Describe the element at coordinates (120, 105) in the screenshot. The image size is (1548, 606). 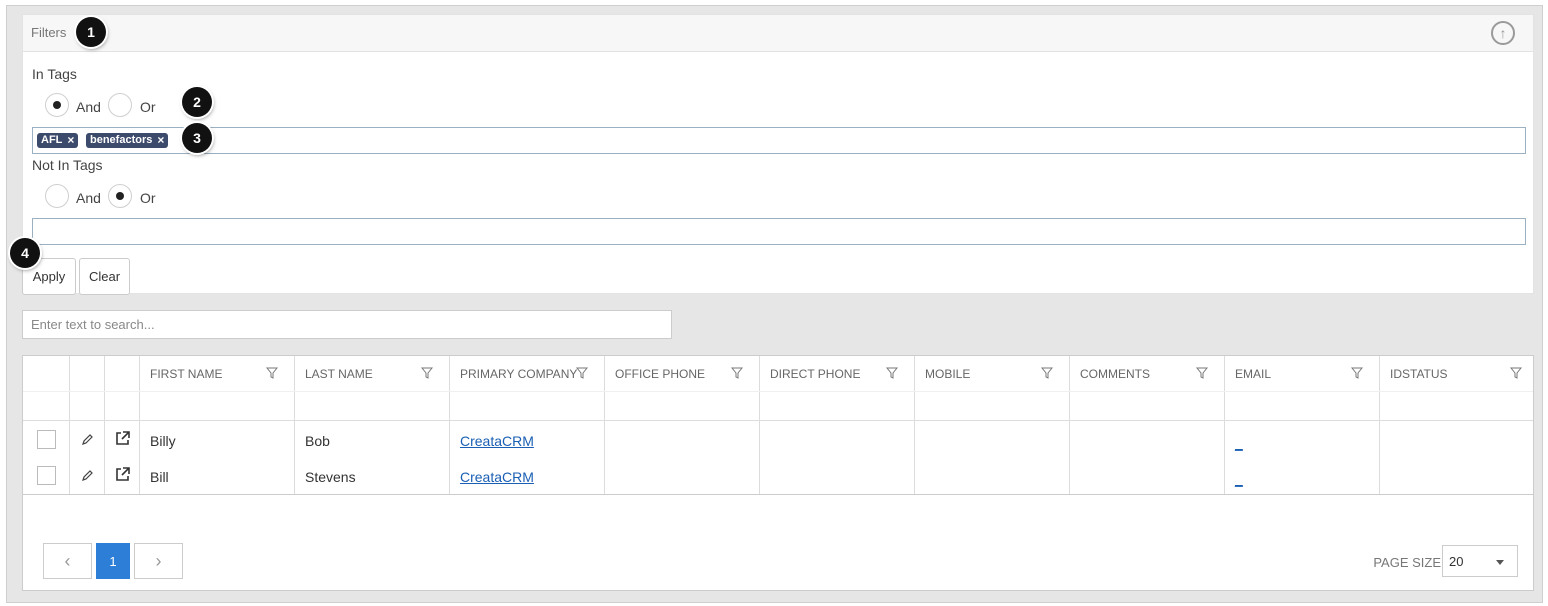
I see `in-tags-or-radio` at that location.